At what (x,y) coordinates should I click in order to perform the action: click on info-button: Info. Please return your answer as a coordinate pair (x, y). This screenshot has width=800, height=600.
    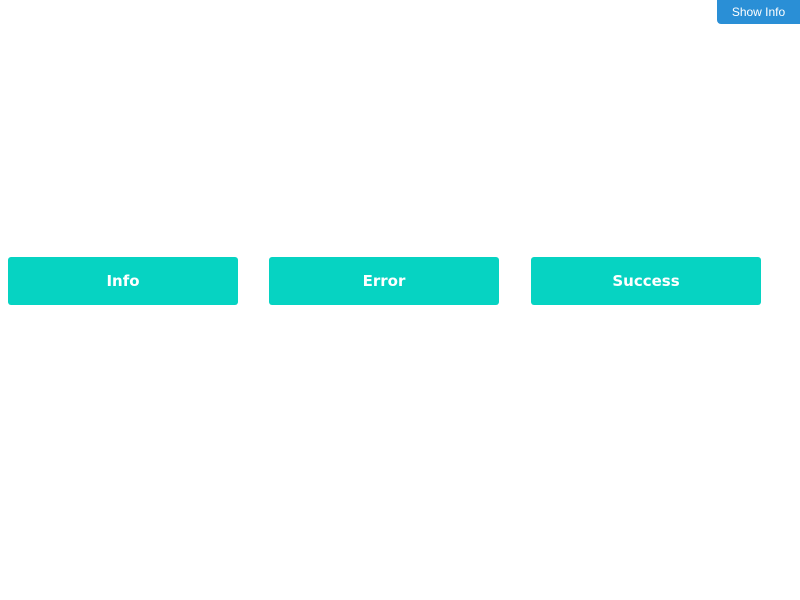
    Looking at the image, I should click on (123, 281).